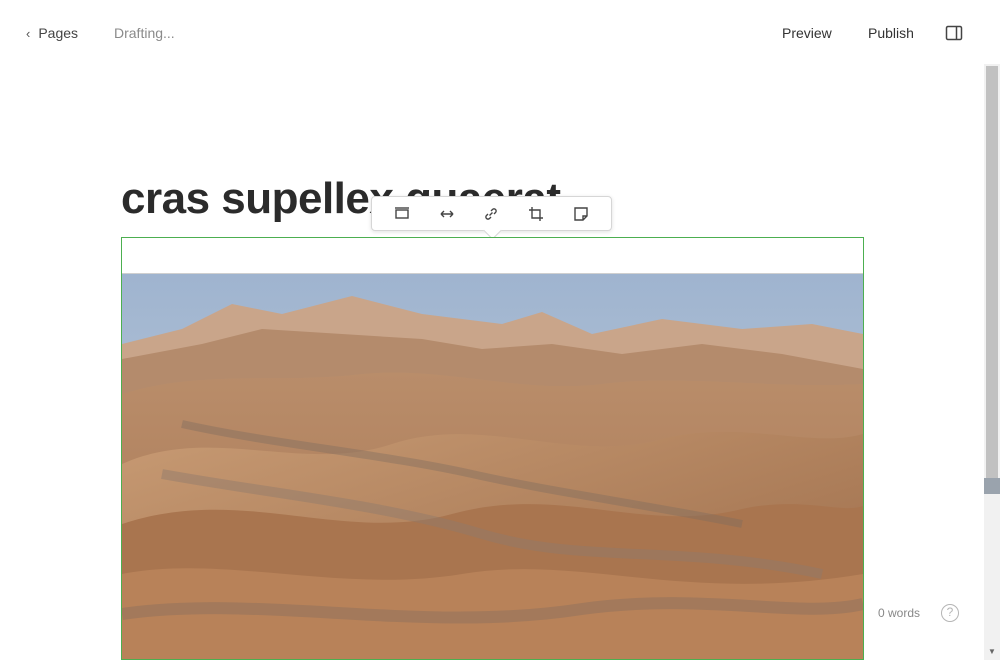  Describe the element at coordinates (28, 33) in the screenshot. I see `chevron-left-icon: ‹` at that location.